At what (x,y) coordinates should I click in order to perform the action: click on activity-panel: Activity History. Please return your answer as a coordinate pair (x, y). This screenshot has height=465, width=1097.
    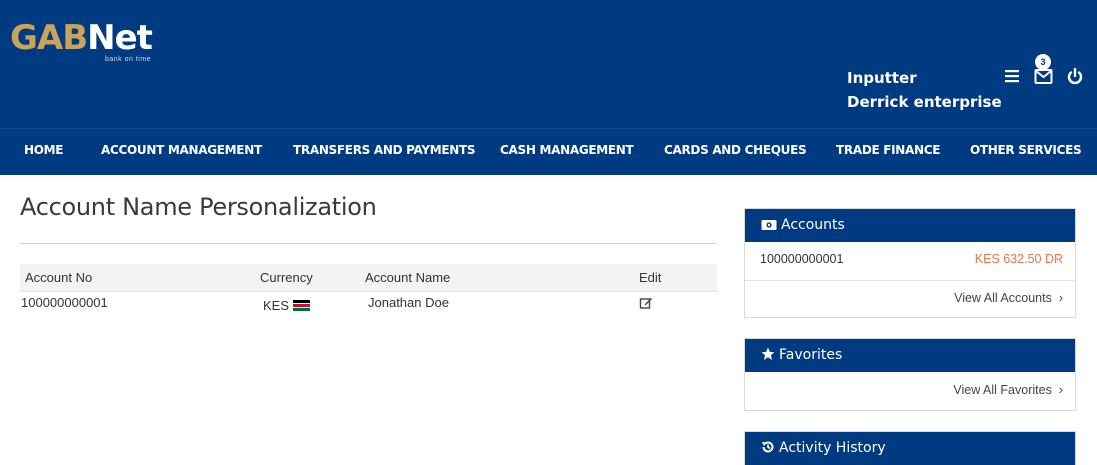
    Looking at the image, I should click on (910, 448).